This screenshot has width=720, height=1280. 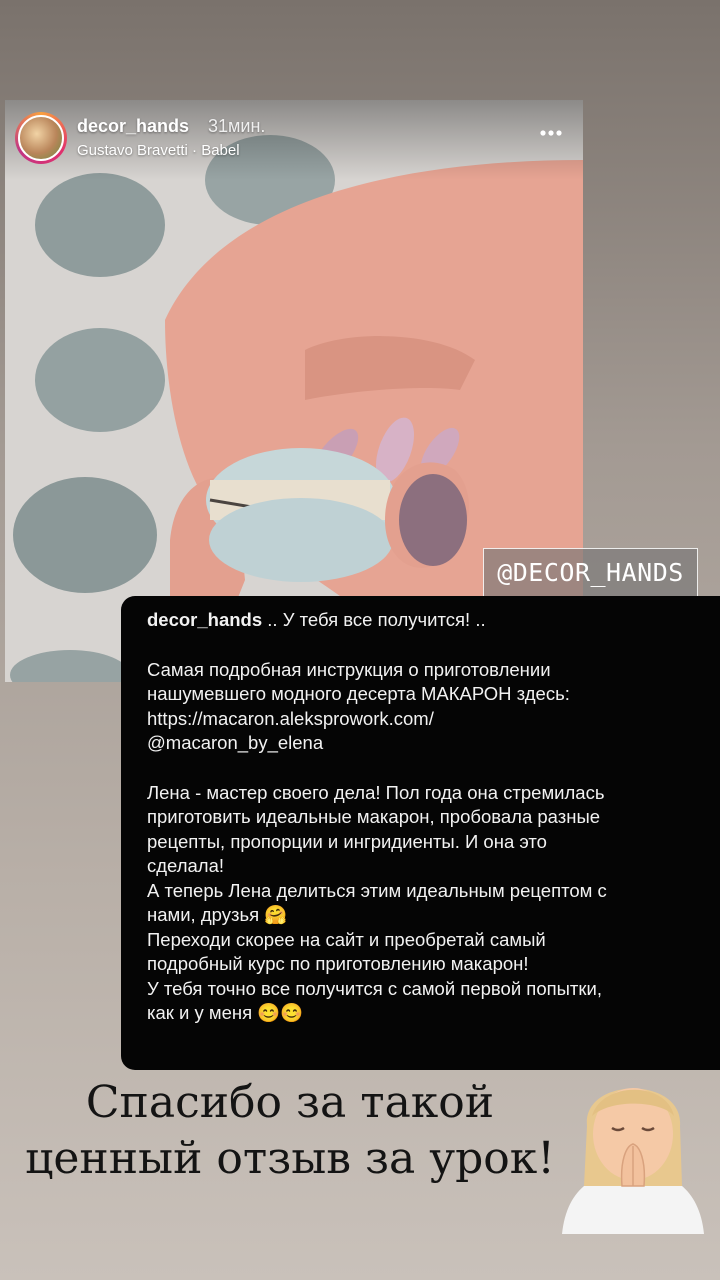 What do you see at coordinates (204, 619) in the screenshot?
I see `caption-username: decor_hands` at bounding box center [204, 619].